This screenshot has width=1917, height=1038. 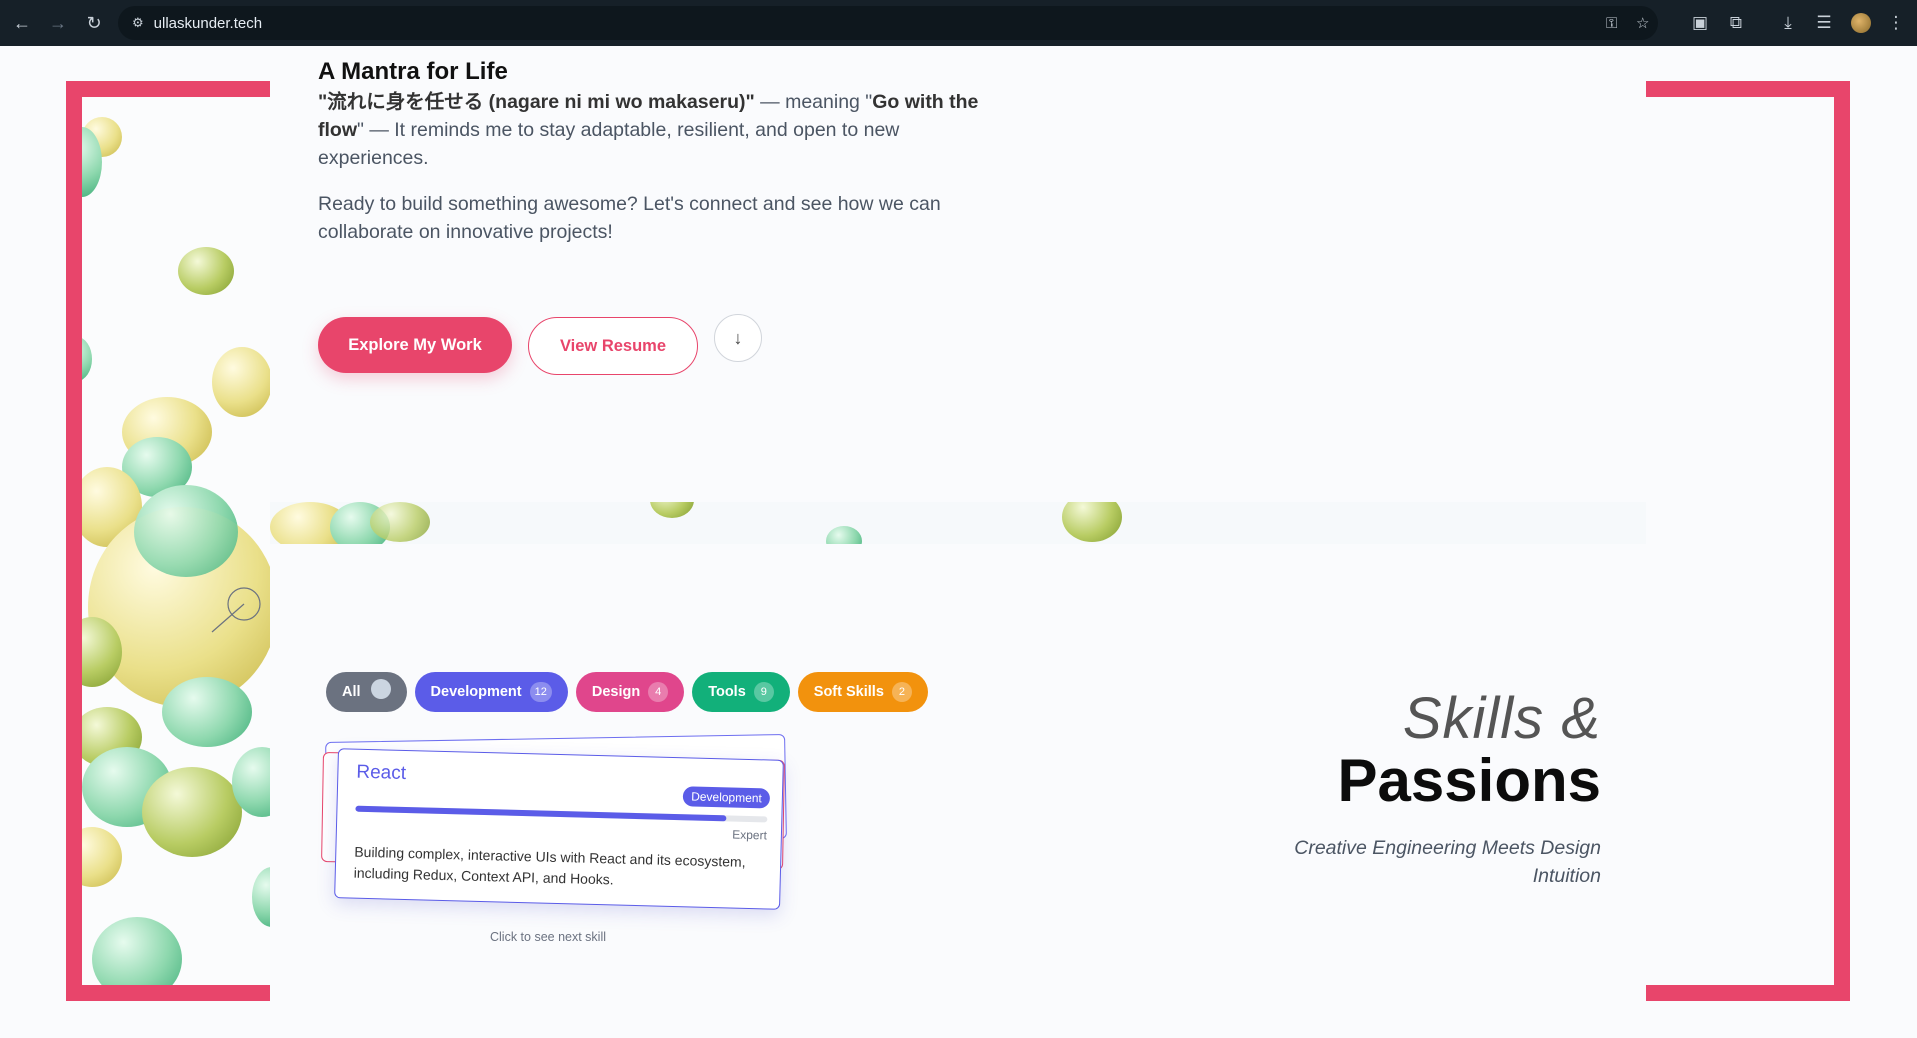 I want to click on skill-name: React, so click(x=381, y=772).